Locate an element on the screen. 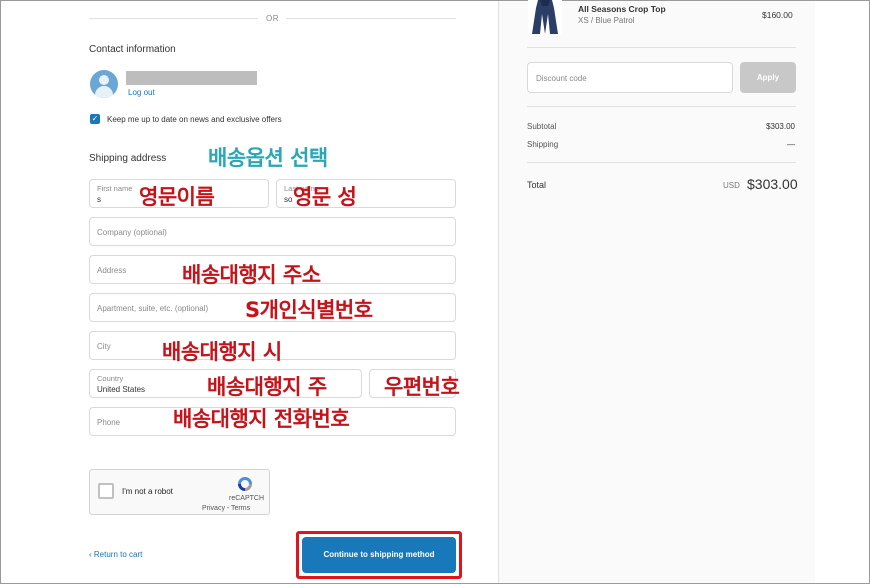 The width and height of the screenshot is (870, 584). annotation-forwarder-state: 배송대행지 주 is located at coordinates (267, 387).